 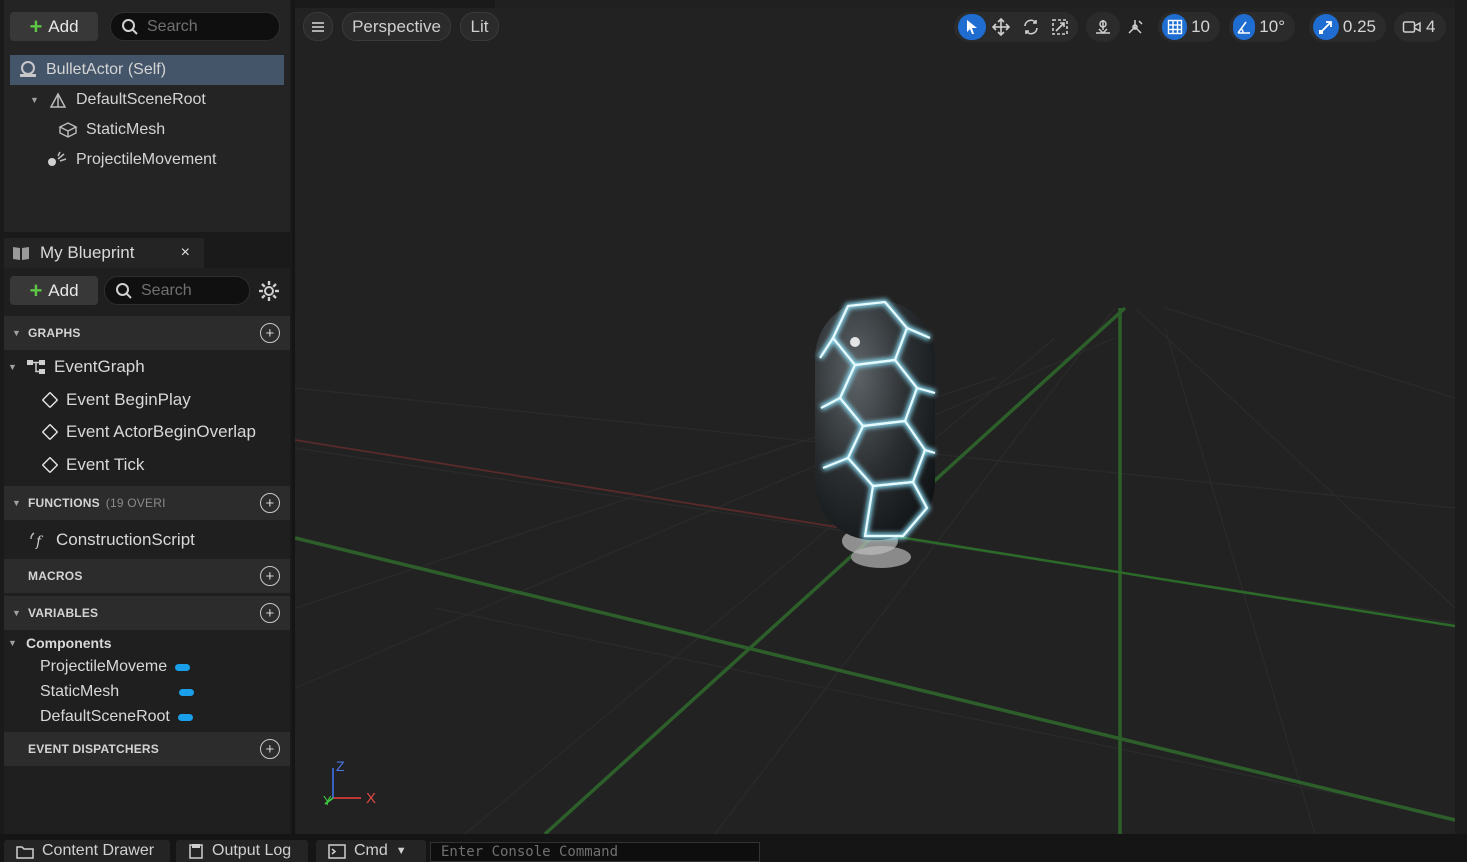 I want to click on section-label: GRAPHS, so click(x=54, y=333).